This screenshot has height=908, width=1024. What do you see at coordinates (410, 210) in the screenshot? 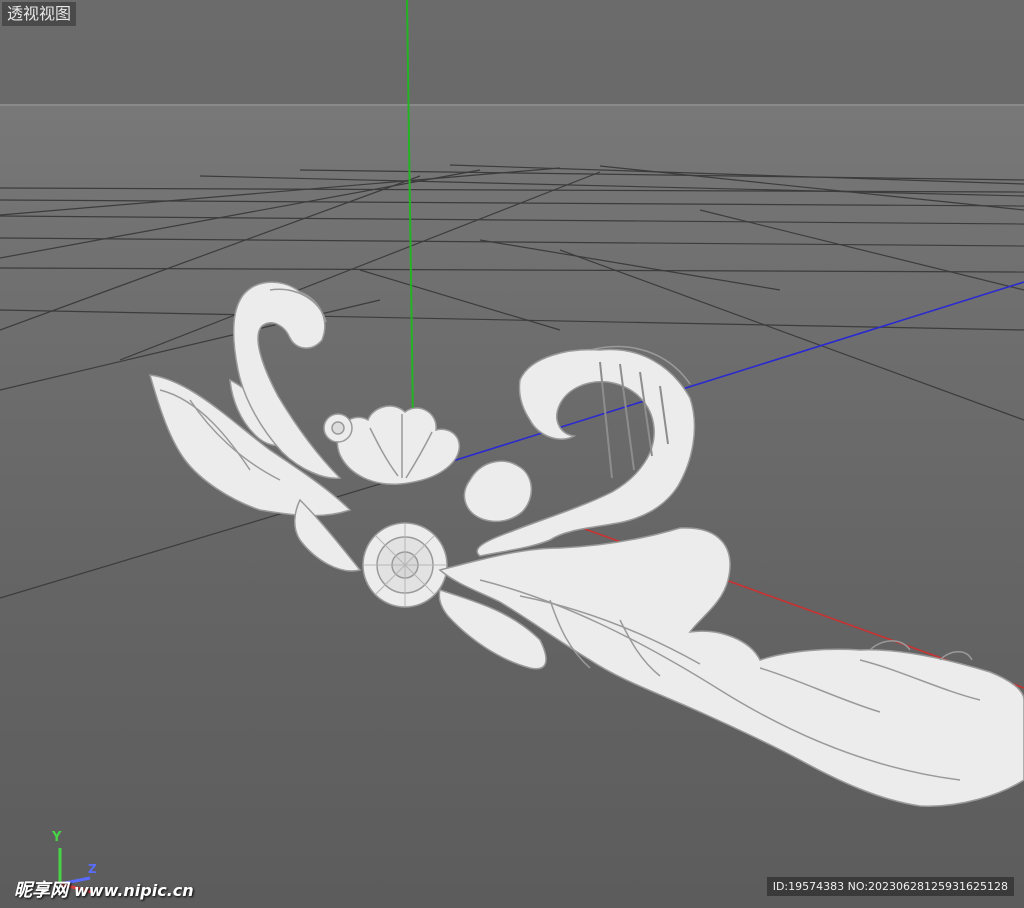
I see `y-axis-line` at bounding box center [410, 210].